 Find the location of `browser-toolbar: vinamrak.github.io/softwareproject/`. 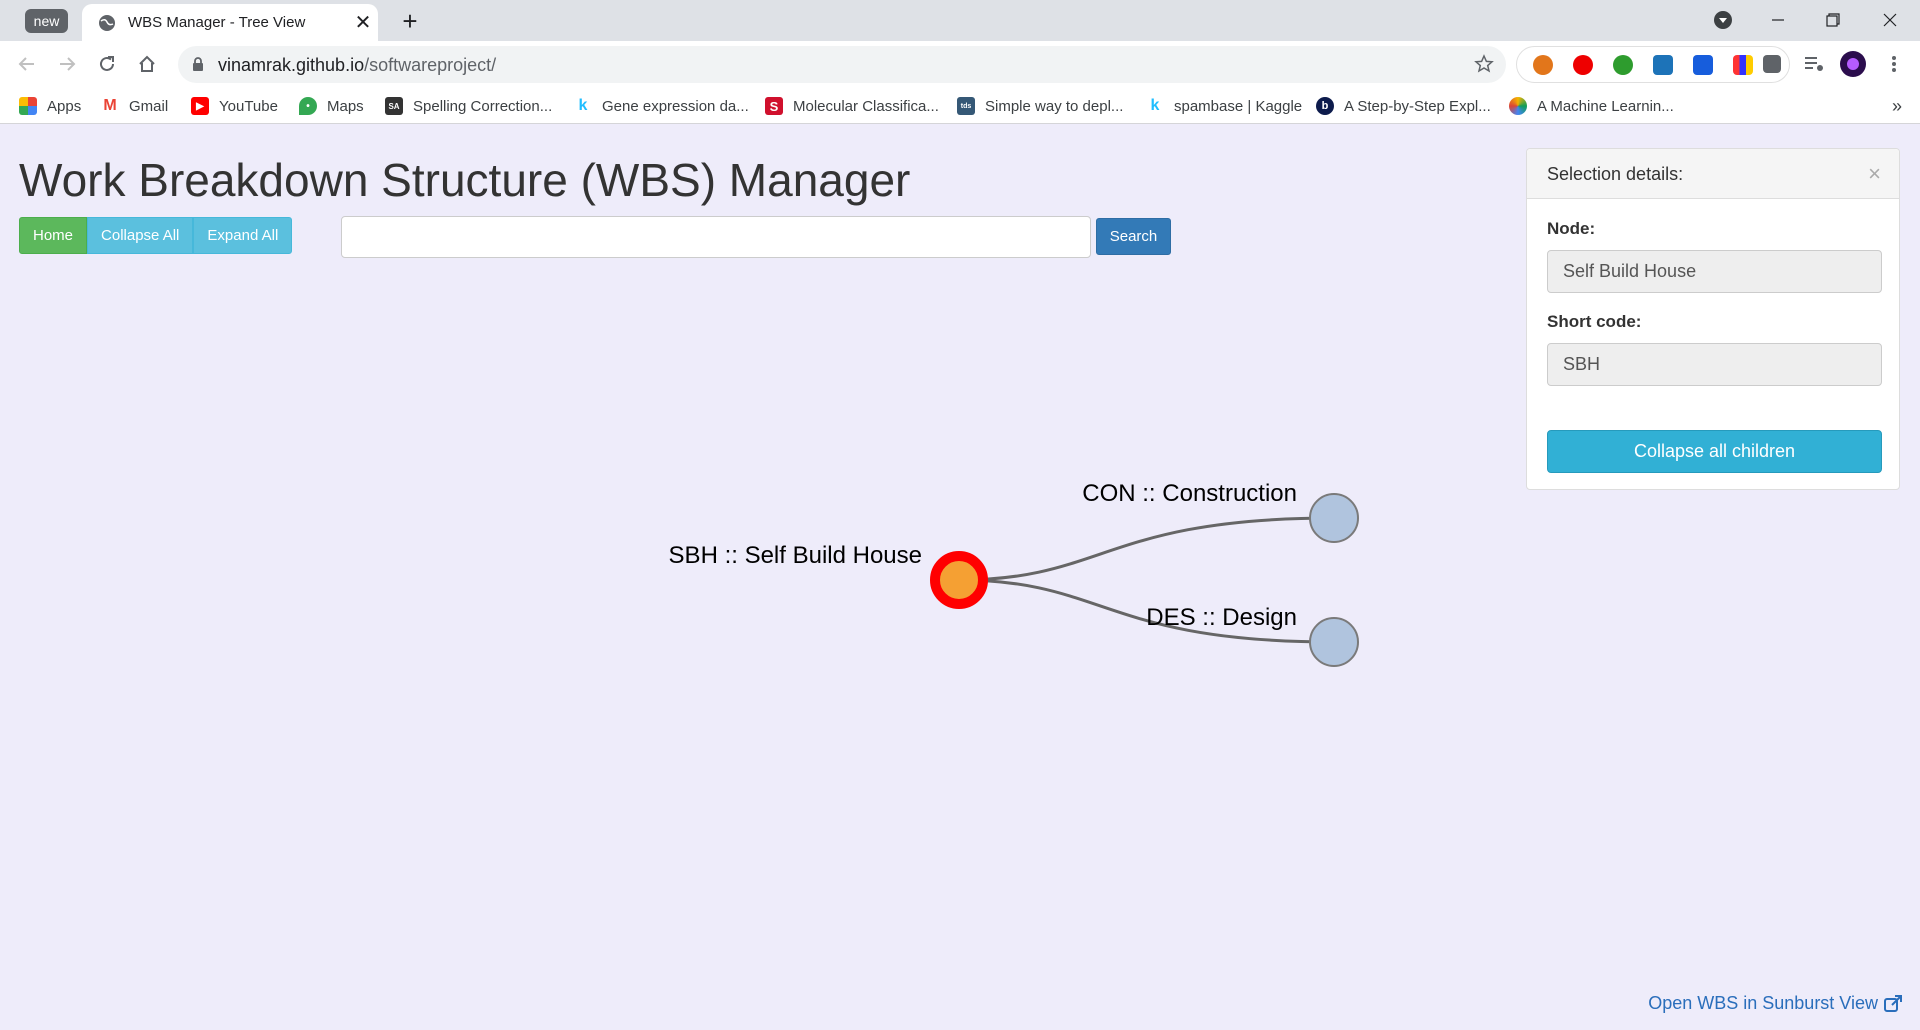

browser-toolbar: vinamrak.github.io/softwareproject/ is located at coordinates (960, 64).